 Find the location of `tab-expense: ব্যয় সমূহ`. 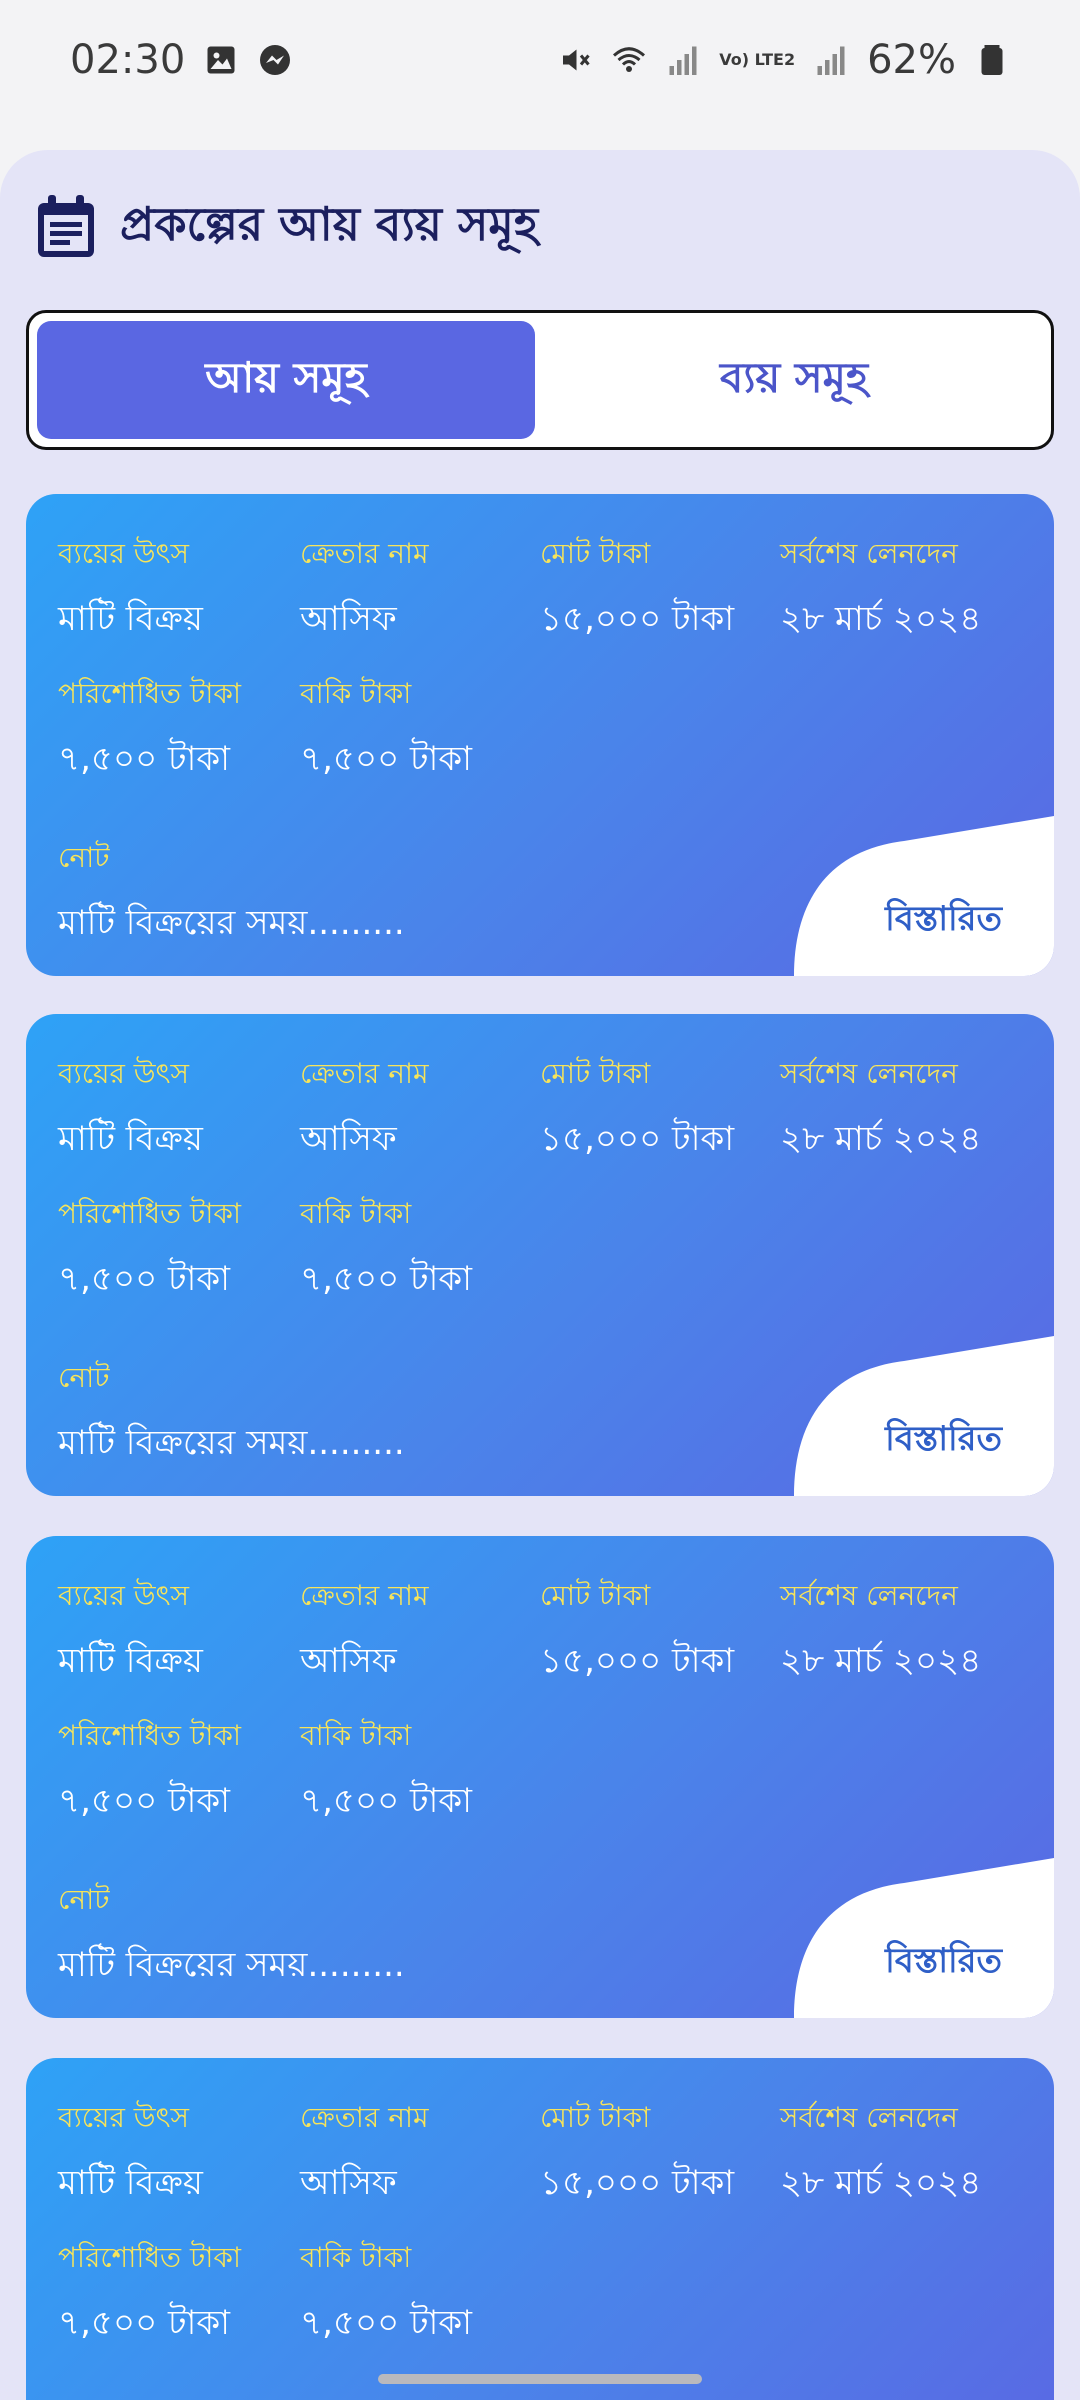

tab-expense: ব্যয় সমূহ is located at coordinates (794, 380).